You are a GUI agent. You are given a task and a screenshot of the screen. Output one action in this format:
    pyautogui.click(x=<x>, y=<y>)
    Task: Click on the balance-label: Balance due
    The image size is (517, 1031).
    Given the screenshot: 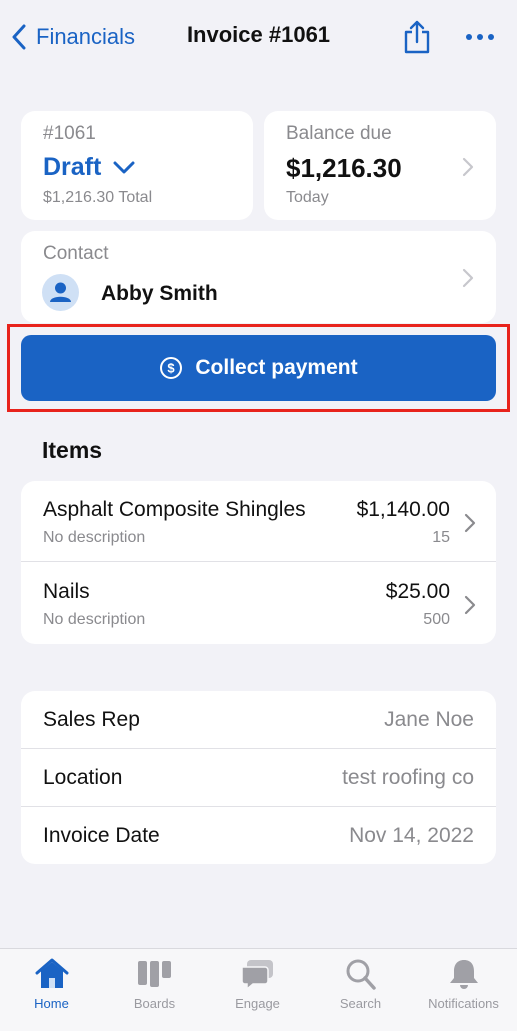 What is the action you would take?
    pyautogui.click(x=339, y=133)
    